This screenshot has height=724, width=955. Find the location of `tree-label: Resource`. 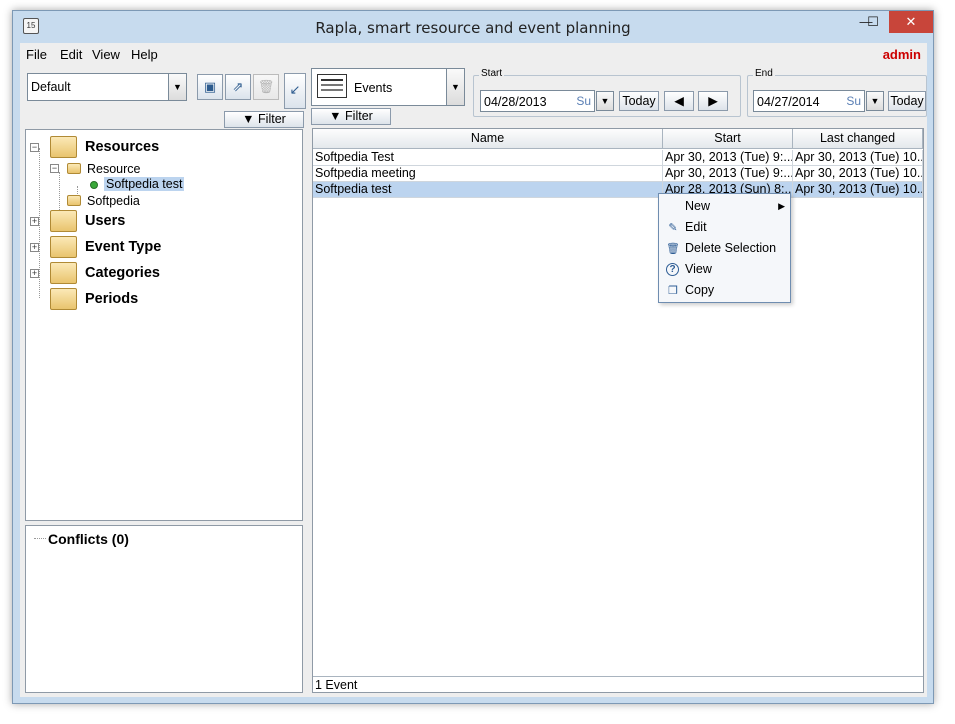

tree-label: Resource is located at coordinates (114, 169).